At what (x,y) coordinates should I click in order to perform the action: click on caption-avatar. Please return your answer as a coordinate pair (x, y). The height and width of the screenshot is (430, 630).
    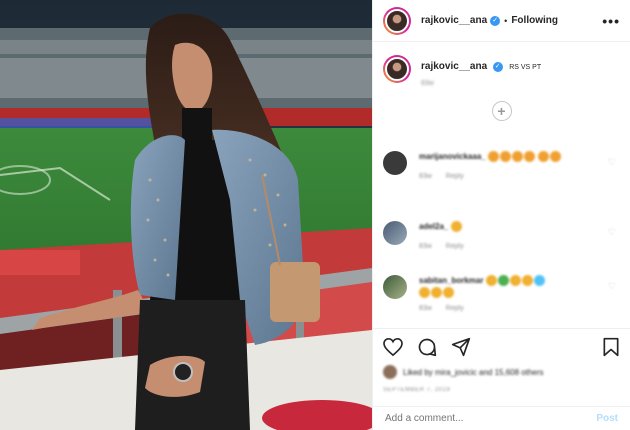
    Looking at the image, I should click on (397, 69).